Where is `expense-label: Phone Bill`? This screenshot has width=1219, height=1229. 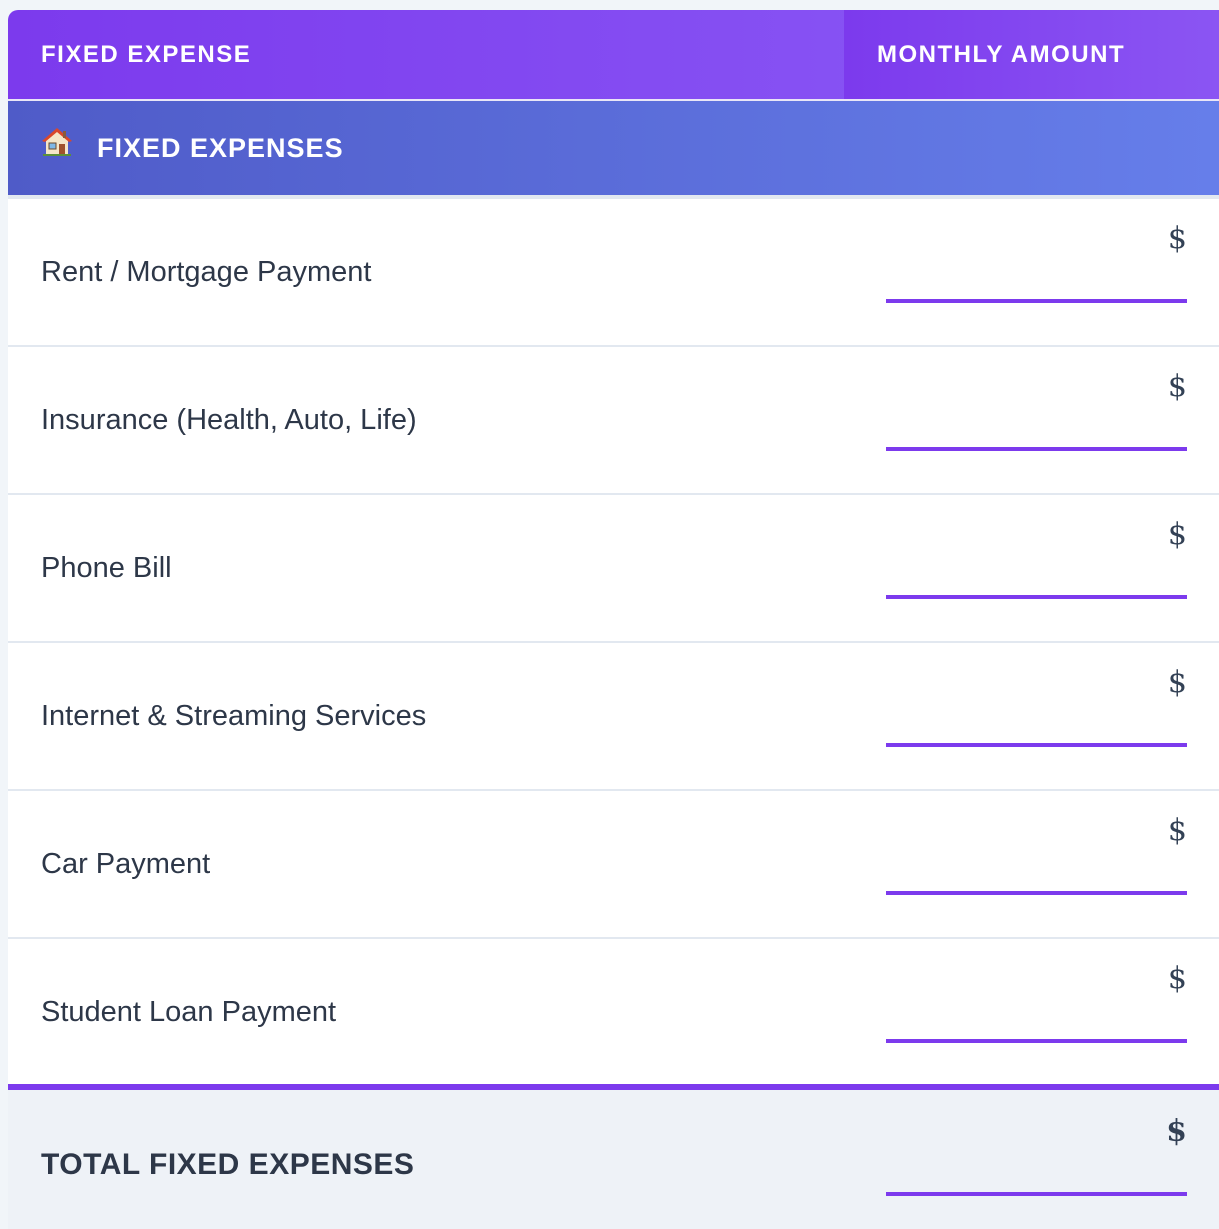
expense-label: Phone Bill is located at coordinates (106, 567).